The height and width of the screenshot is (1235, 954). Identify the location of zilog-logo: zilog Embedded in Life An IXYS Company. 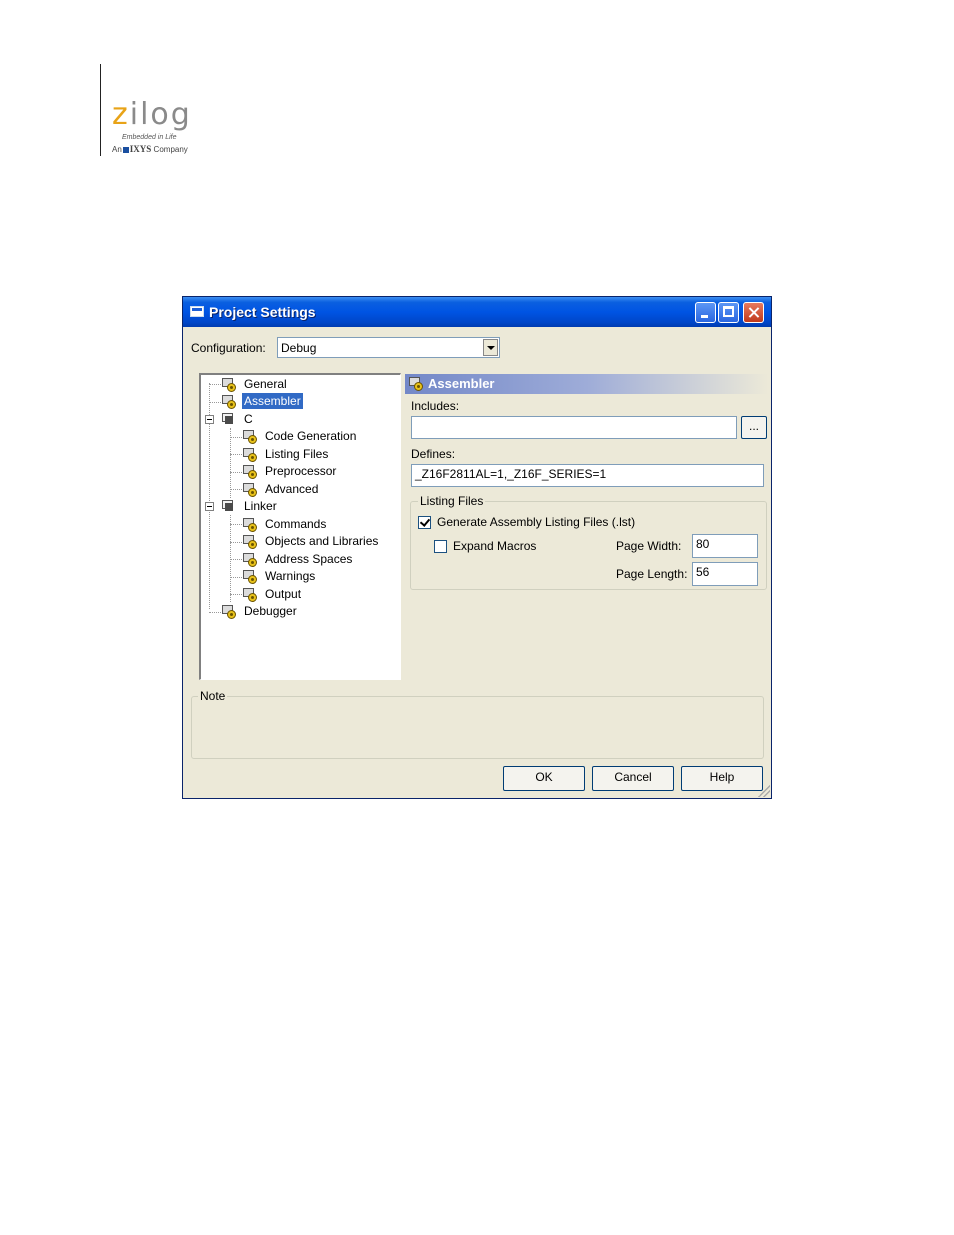
(162, 127).